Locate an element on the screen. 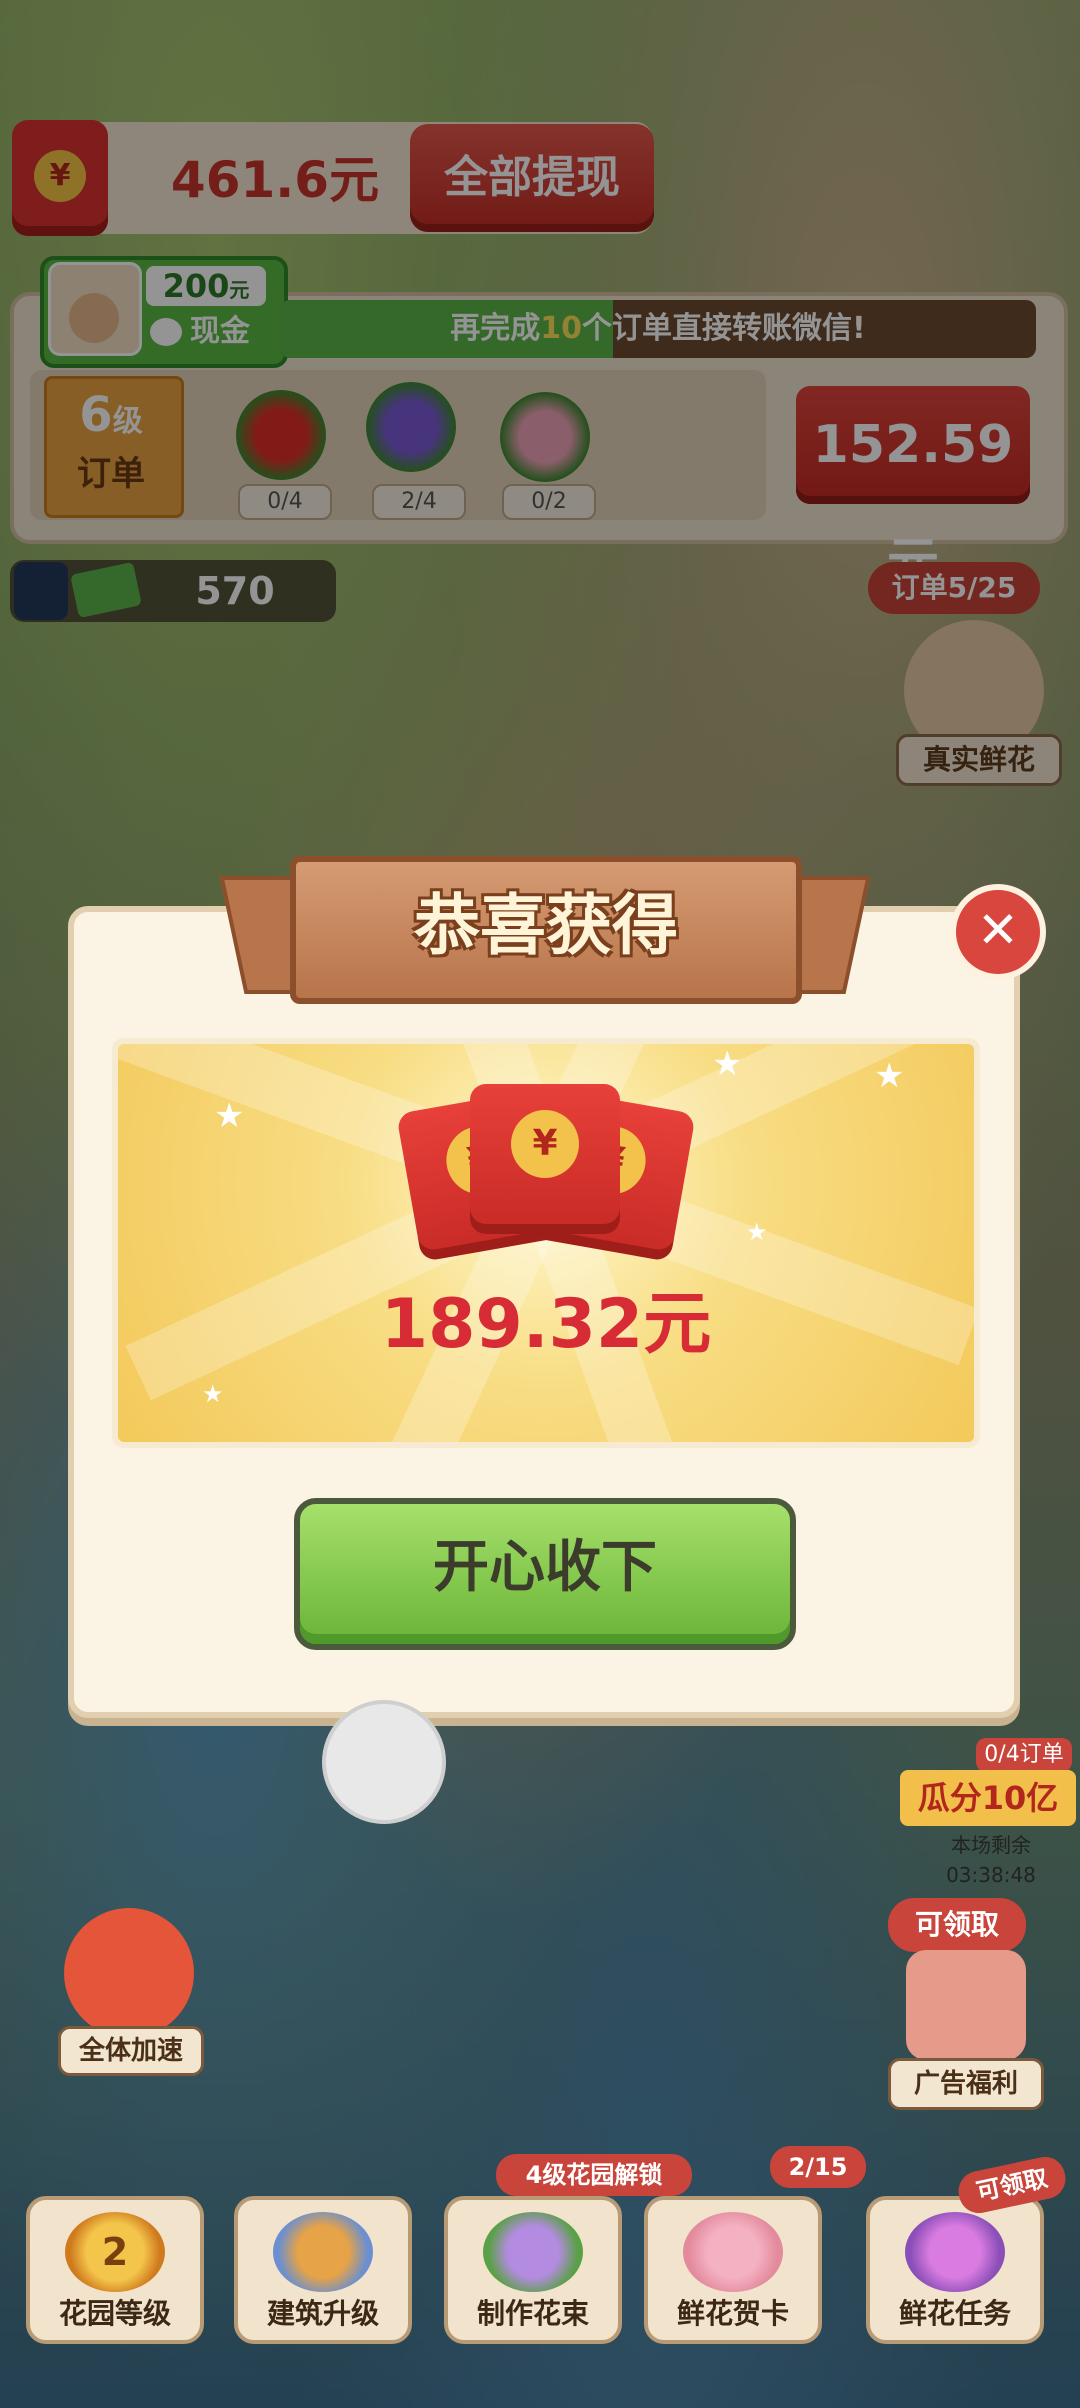 The image size is (1080, 2408). modal-title: 恭喜获得 is located at coordinates (546, 925).